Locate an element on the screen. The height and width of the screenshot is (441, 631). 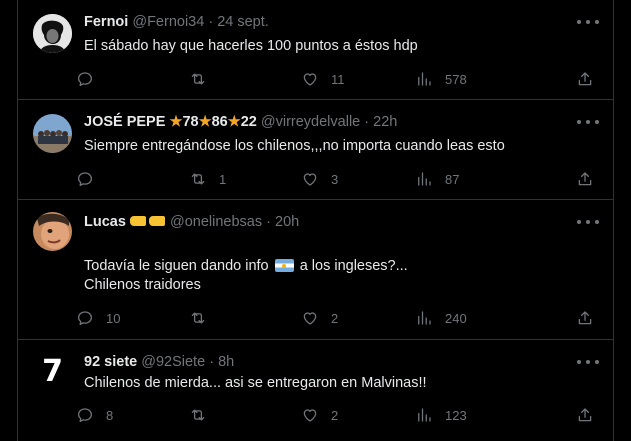
tweet-text-part: Todavía le siguen dando info is located at coordinates (176, 266).